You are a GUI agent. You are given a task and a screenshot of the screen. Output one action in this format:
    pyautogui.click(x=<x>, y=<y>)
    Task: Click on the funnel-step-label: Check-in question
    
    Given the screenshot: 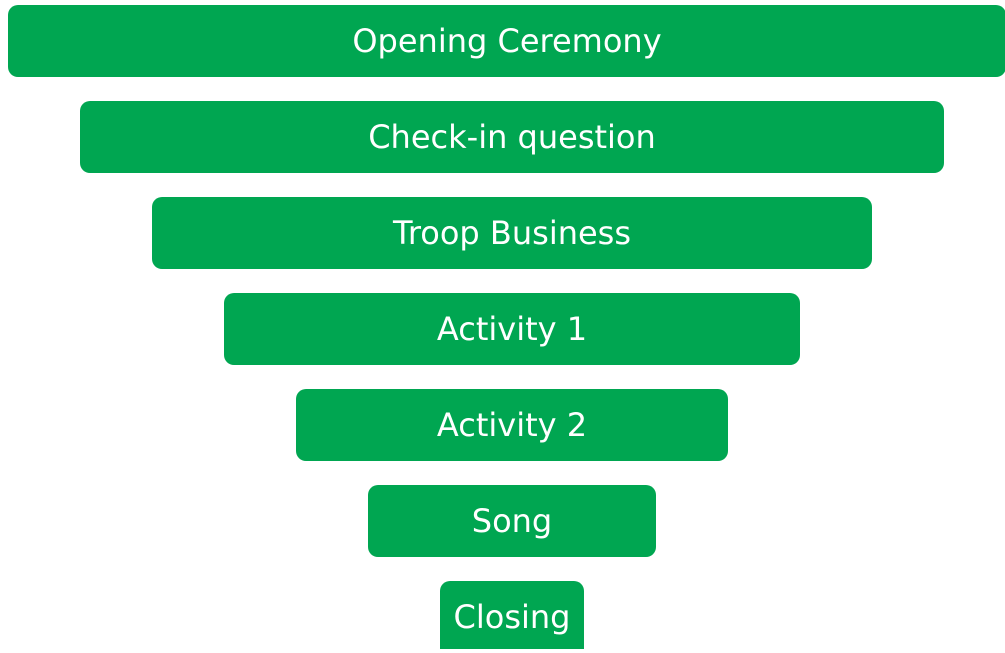 What is the action you would take?
    pyautogui.click(x=512, y=137)
    